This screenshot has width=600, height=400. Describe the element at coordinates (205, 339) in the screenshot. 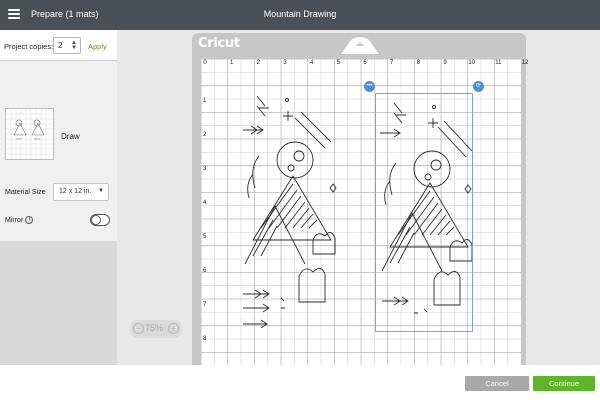

I see `ruler-left-label: 8` at that location.